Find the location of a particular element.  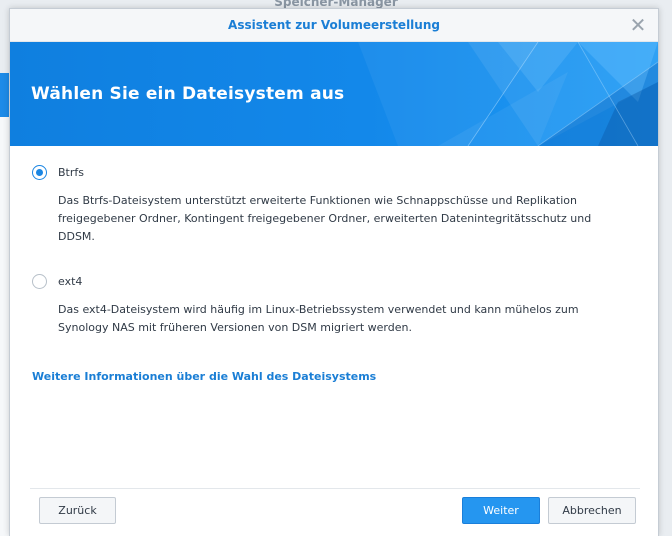

option-ext4-label: ext4 is located at coordinates (70, 281).